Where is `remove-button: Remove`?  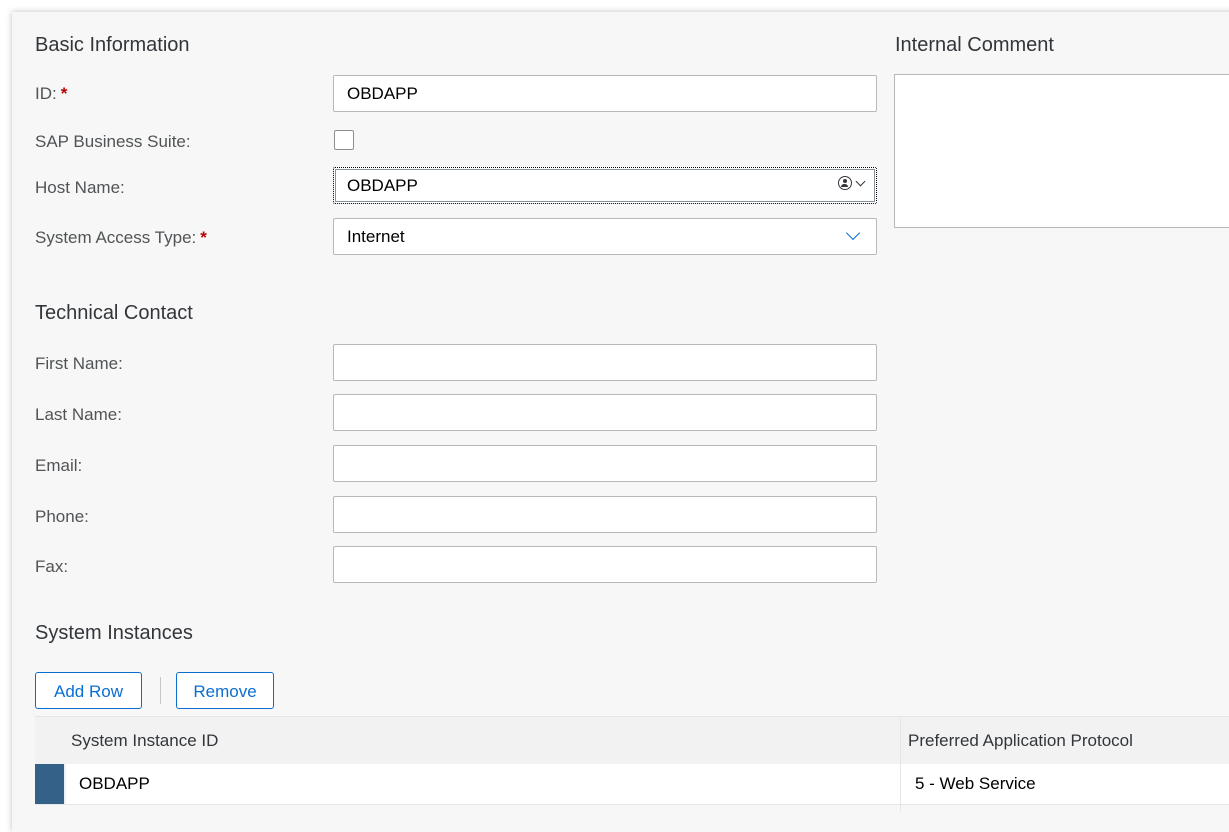
remove-button: Remove is located at coordinates (225, 690).